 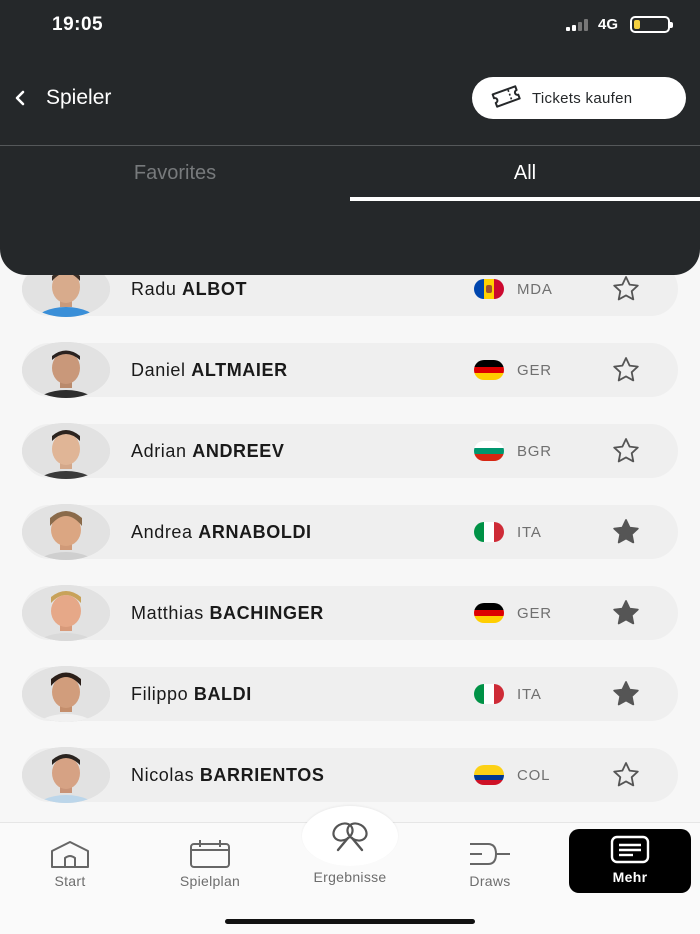 I want to click on nav-draws: Draws, so click(x=490, y=861).